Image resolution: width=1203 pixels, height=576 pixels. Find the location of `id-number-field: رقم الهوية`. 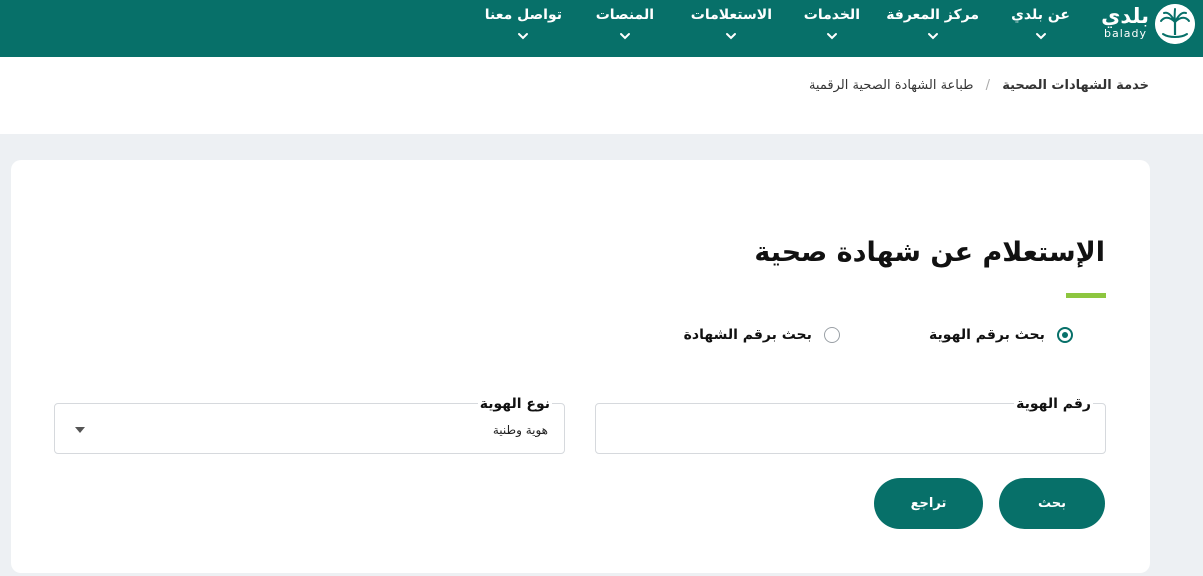

id-number-field: رقم الهوية is located at coordinates (850, 425).